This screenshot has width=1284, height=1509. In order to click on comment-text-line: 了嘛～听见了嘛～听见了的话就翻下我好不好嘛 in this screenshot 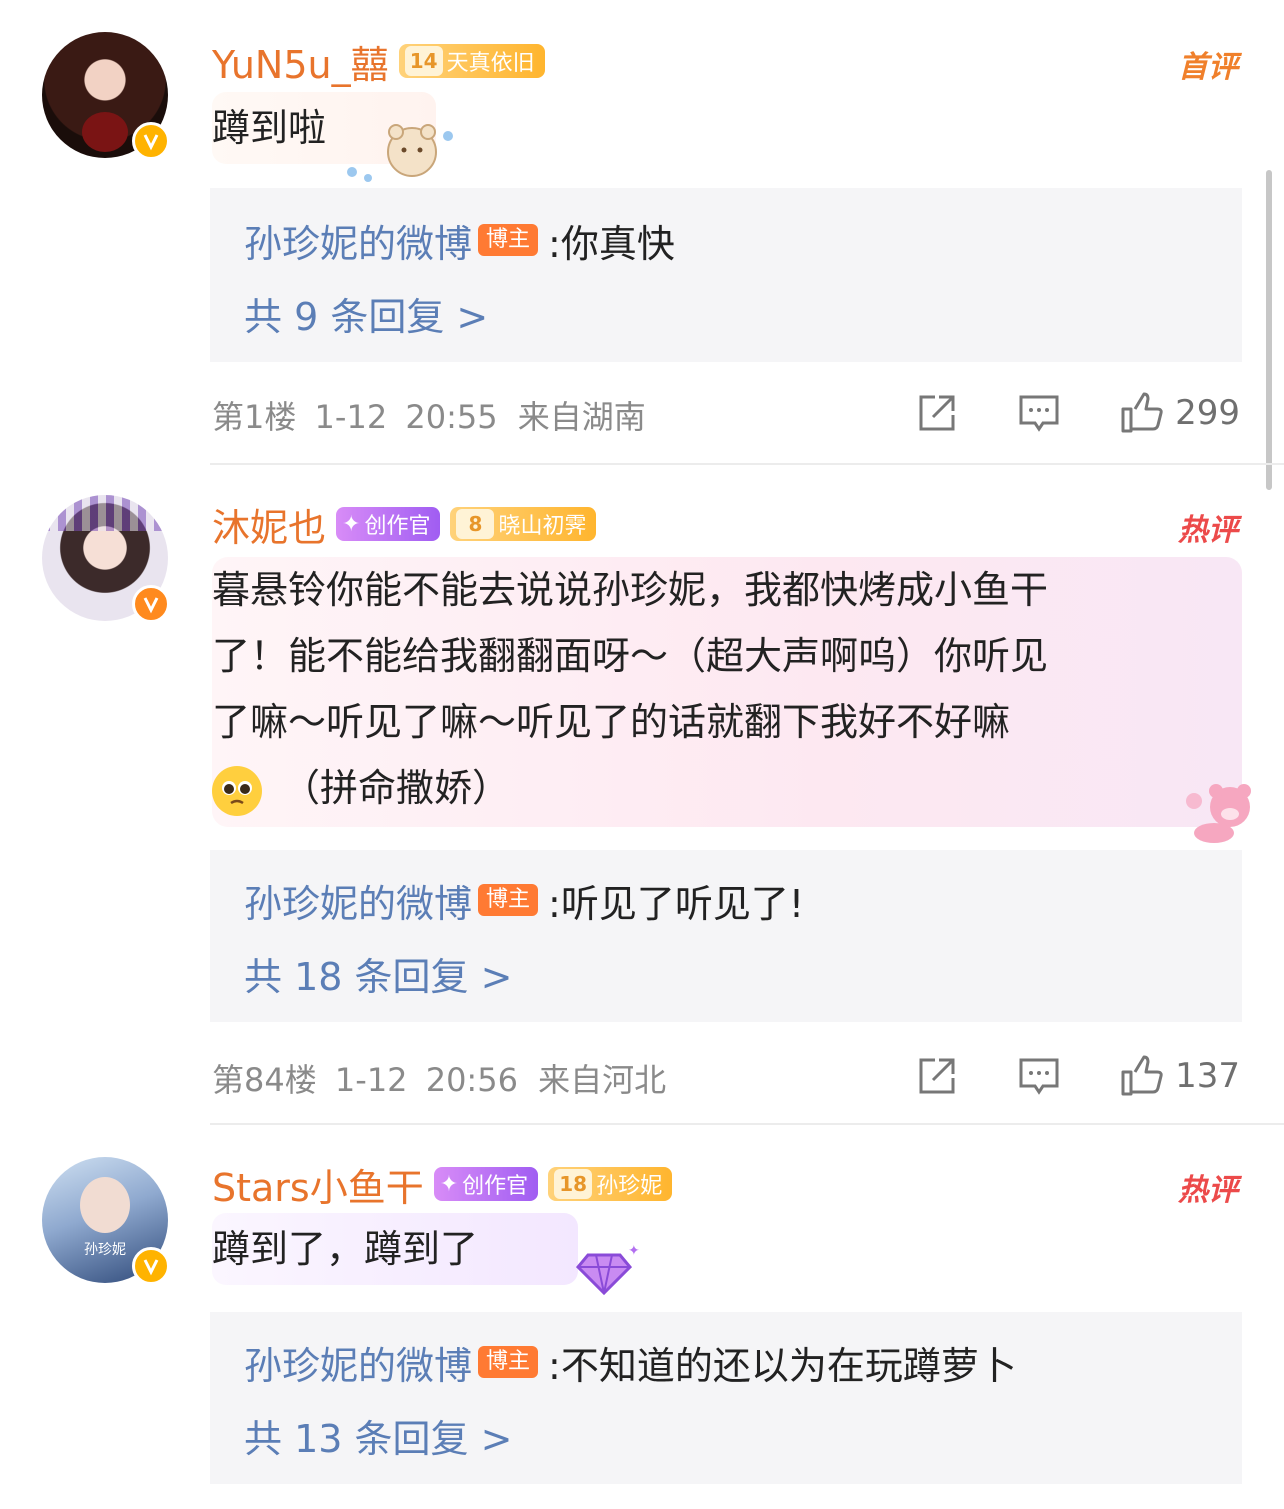, I will do `click(611, 722)`.